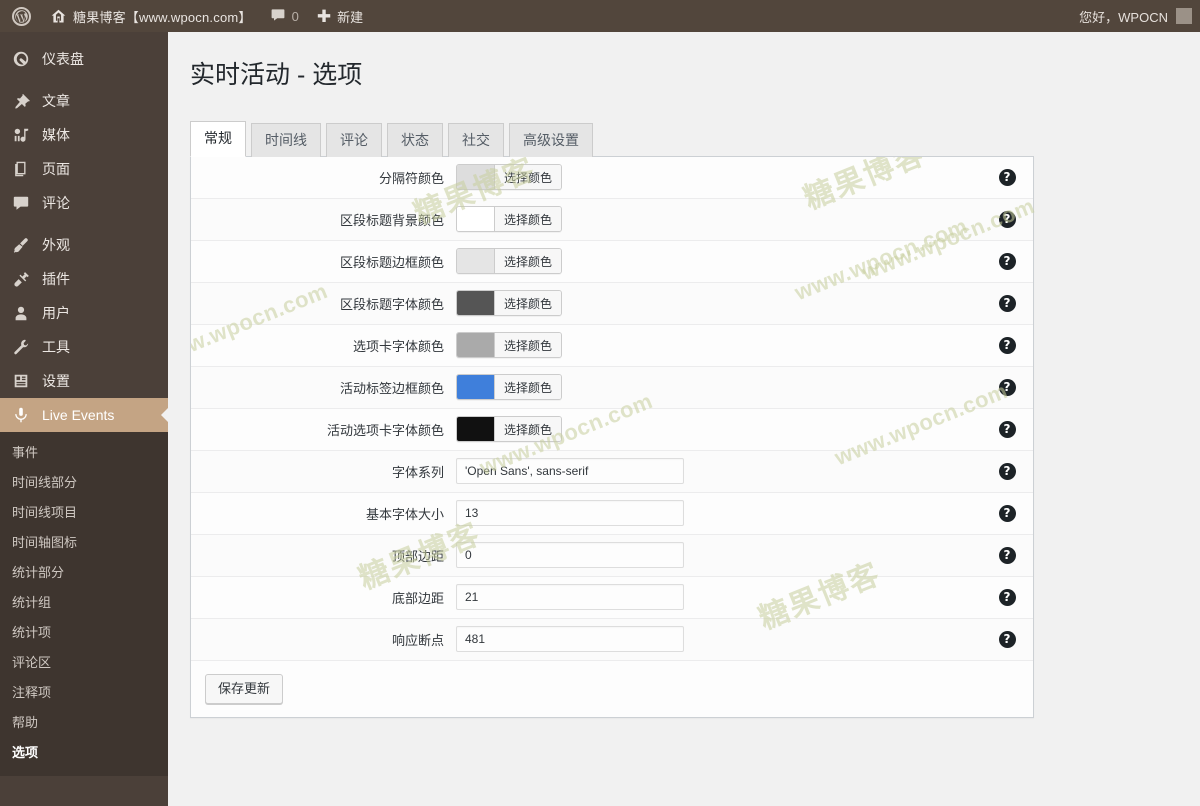 The width and height of the screenshot is (1200, 806). What do you see at coordinates (286, 139) in the screenshot?
I see `tab-timeline: 时间线` at bounding box center [286, 139].